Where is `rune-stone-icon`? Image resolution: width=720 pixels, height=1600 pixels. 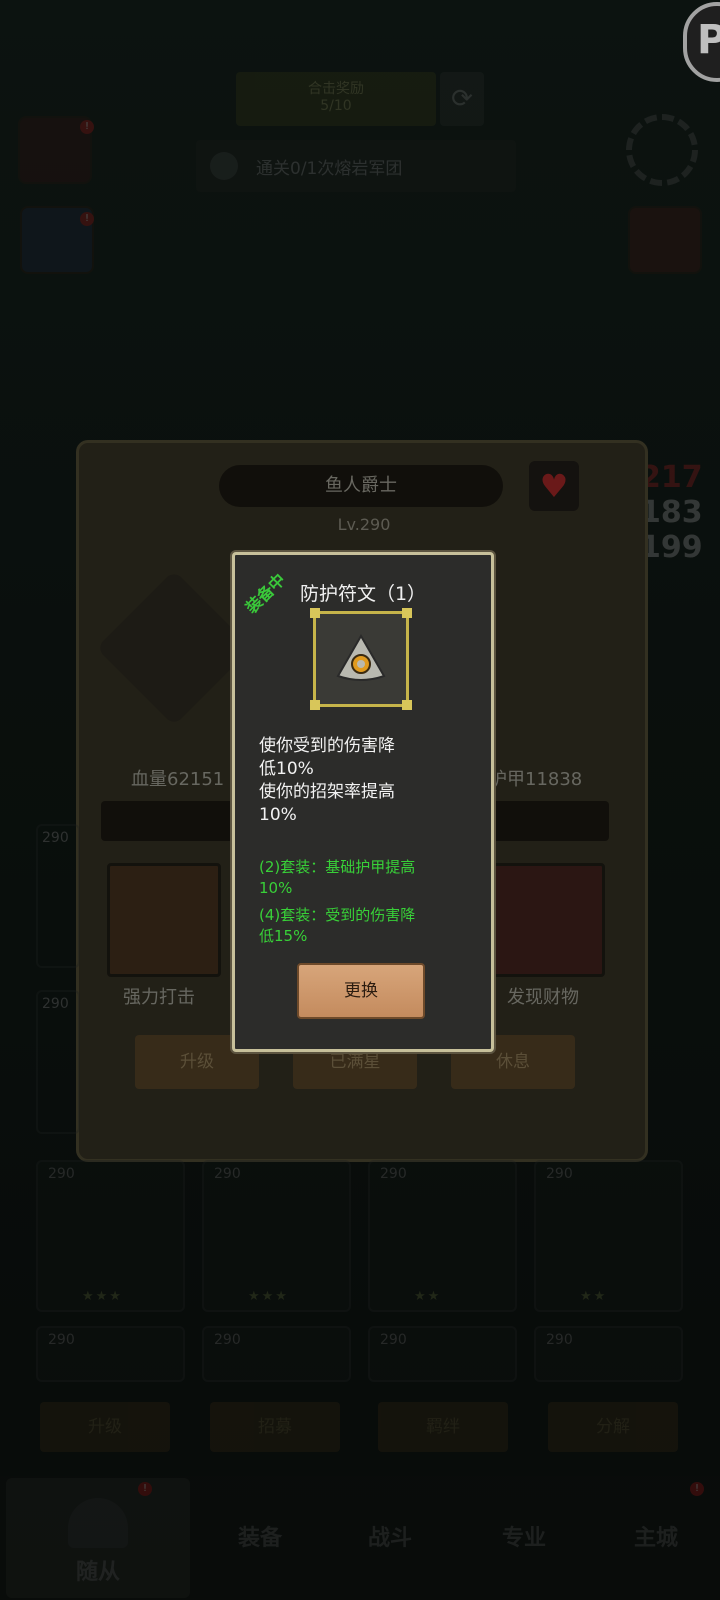
rune-stone-icon is located at coordinates (361, 657).